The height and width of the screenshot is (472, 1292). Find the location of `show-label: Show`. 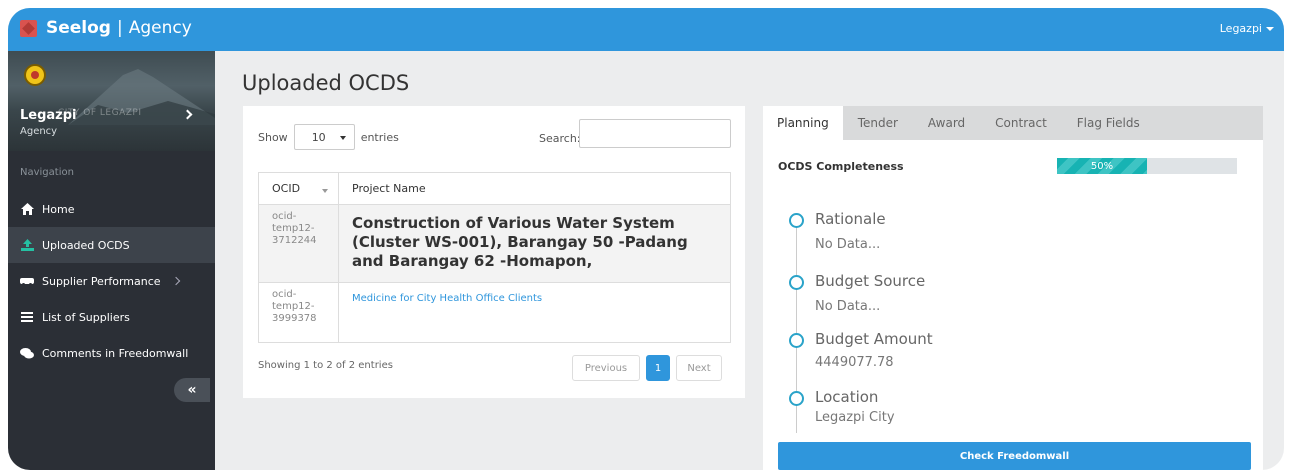

show-label: Show is located at coordinates (273, 137).